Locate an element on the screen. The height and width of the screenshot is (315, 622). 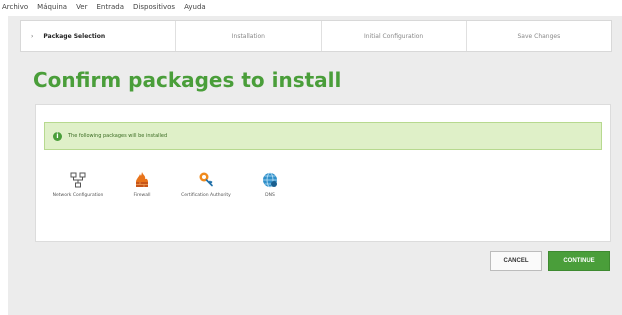
cancel-button: CANCEL is located at coordinates (516, 261).